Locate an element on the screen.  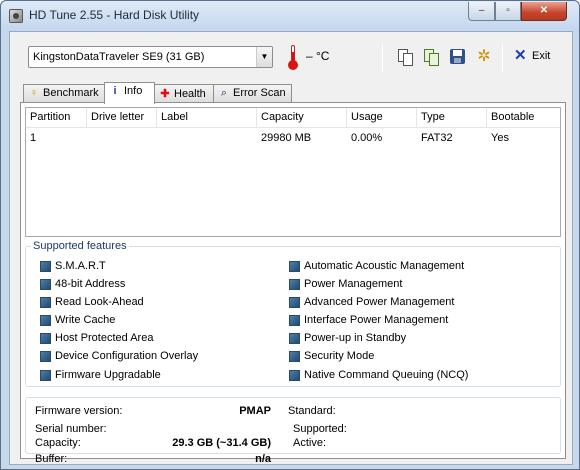
feature-label: Device Configuration Overlay is located at coordinates (127, 356).